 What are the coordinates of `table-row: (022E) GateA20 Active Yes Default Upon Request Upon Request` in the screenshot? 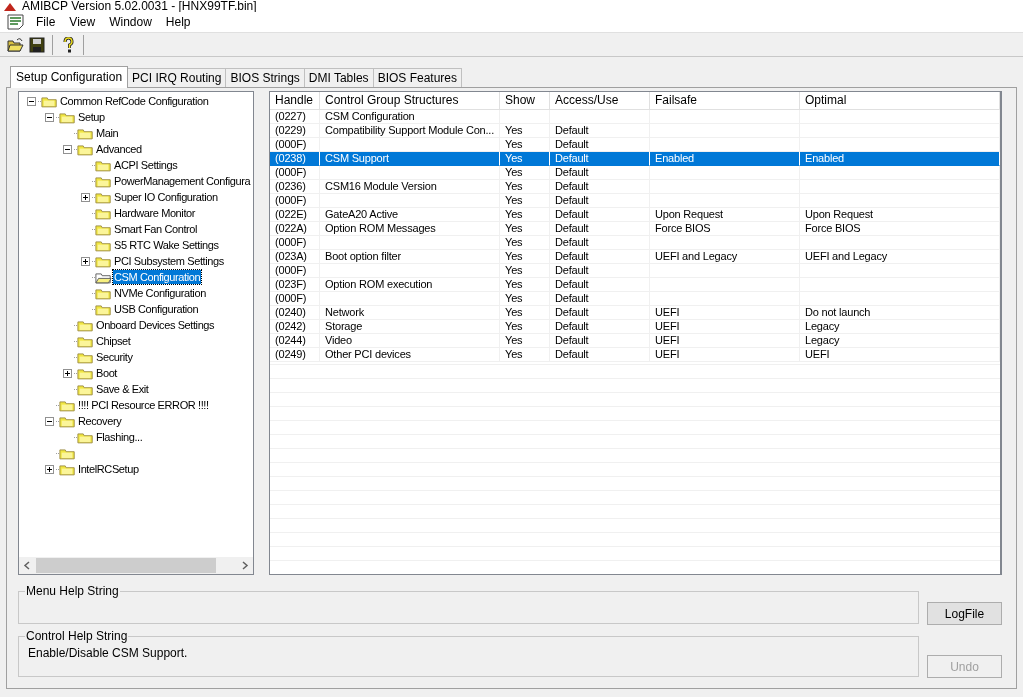 It's located at (635, 215).